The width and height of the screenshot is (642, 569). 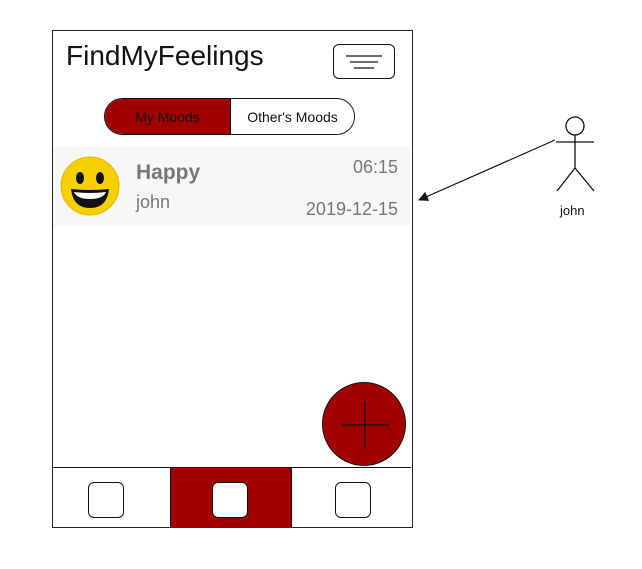 What do you see at coordinates (572, 210) in the screenshot?
I see `actor-label: john` at bounding box center [572, 210].